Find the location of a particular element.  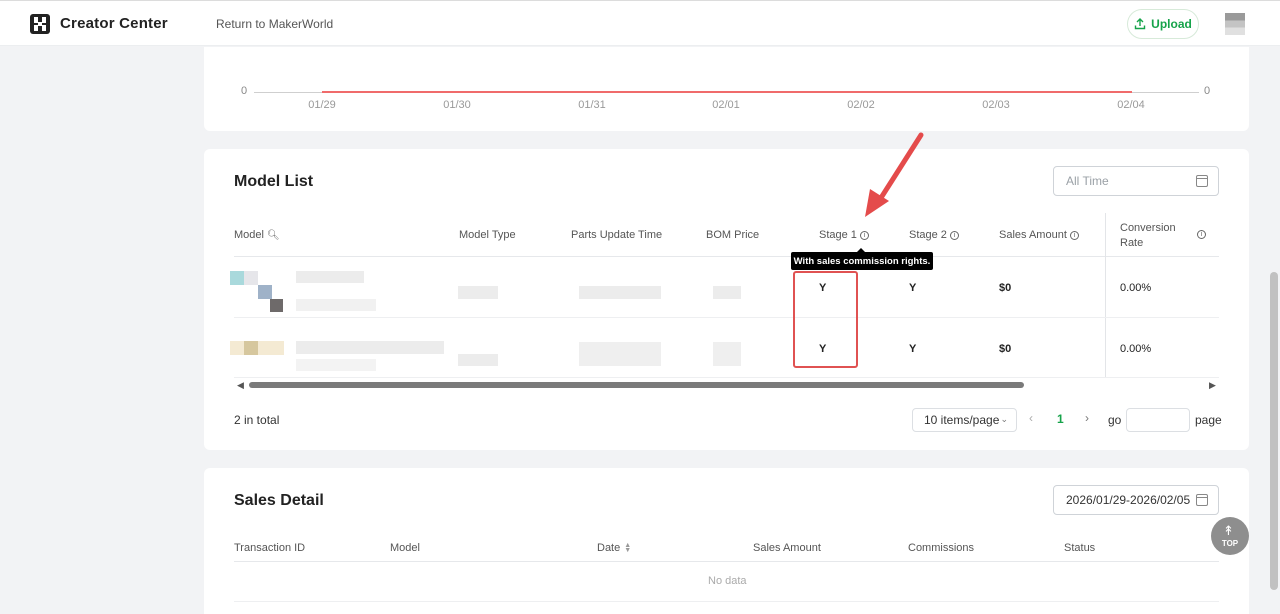

brand-title: Creator Center is located at coordinates (114, 23).